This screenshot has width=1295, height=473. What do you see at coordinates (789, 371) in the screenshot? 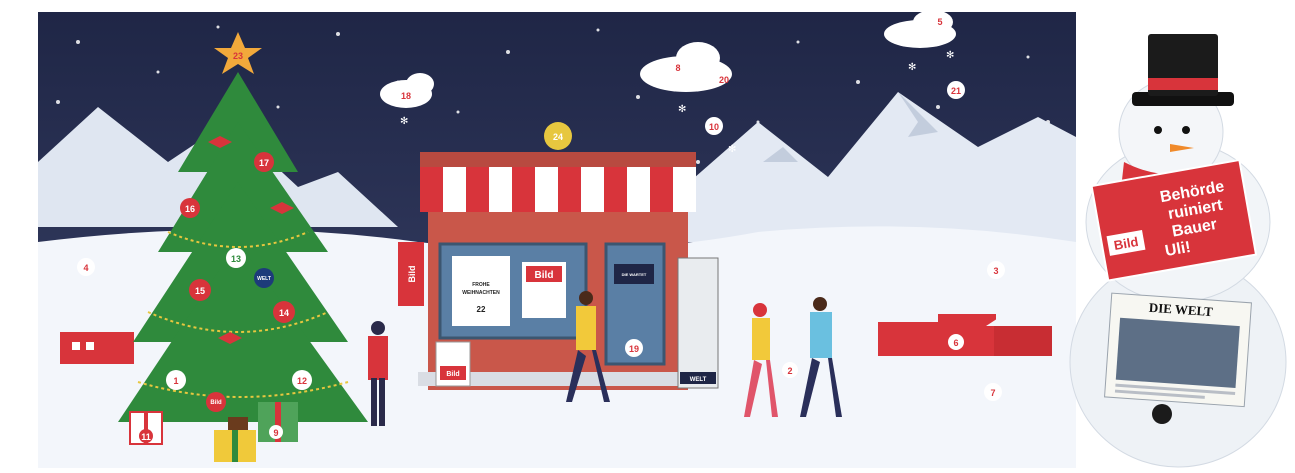
I see `door-number: 2` at bounding box center [789, 371].